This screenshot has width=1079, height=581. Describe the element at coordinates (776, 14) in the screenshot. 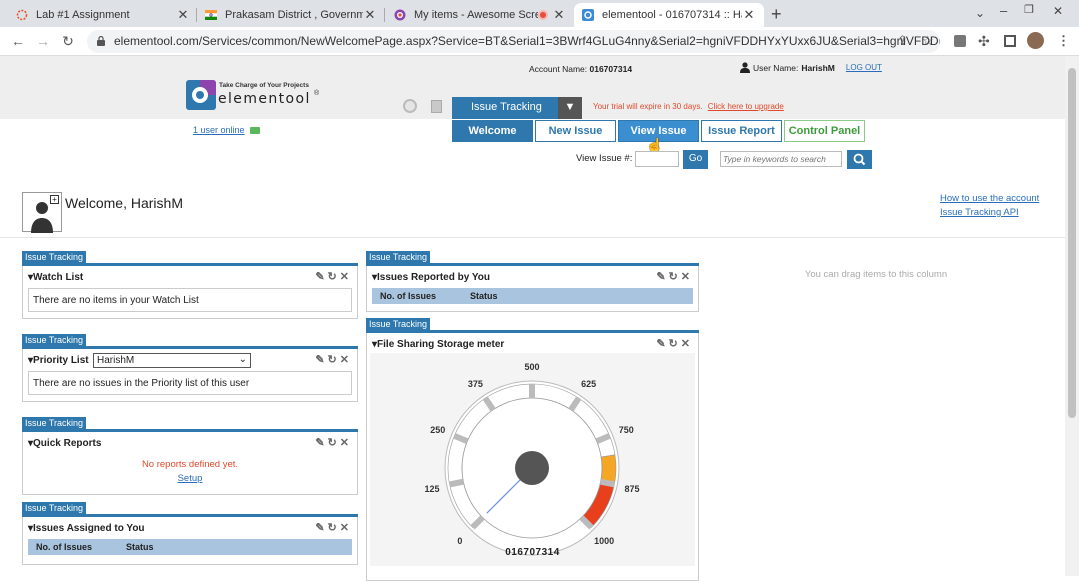

I see `new-tab-icon: +` at that location.